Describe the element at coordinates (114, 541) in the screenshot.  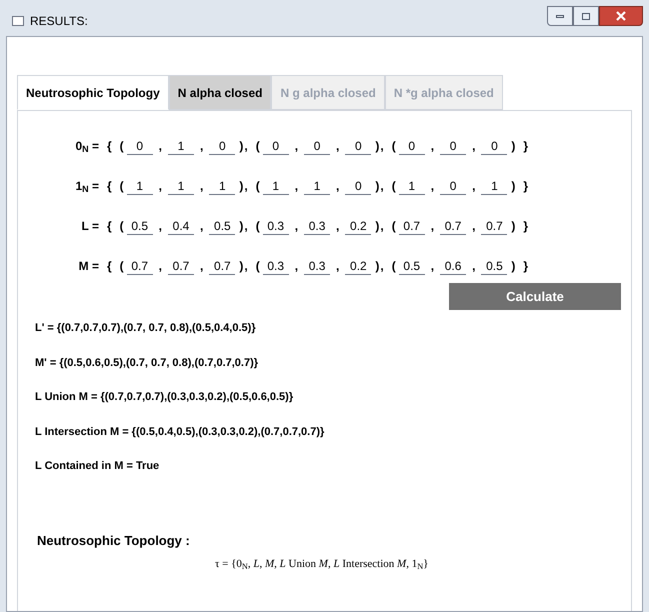
I see `topology-heading: Neutrosophic Topology :` at that location.